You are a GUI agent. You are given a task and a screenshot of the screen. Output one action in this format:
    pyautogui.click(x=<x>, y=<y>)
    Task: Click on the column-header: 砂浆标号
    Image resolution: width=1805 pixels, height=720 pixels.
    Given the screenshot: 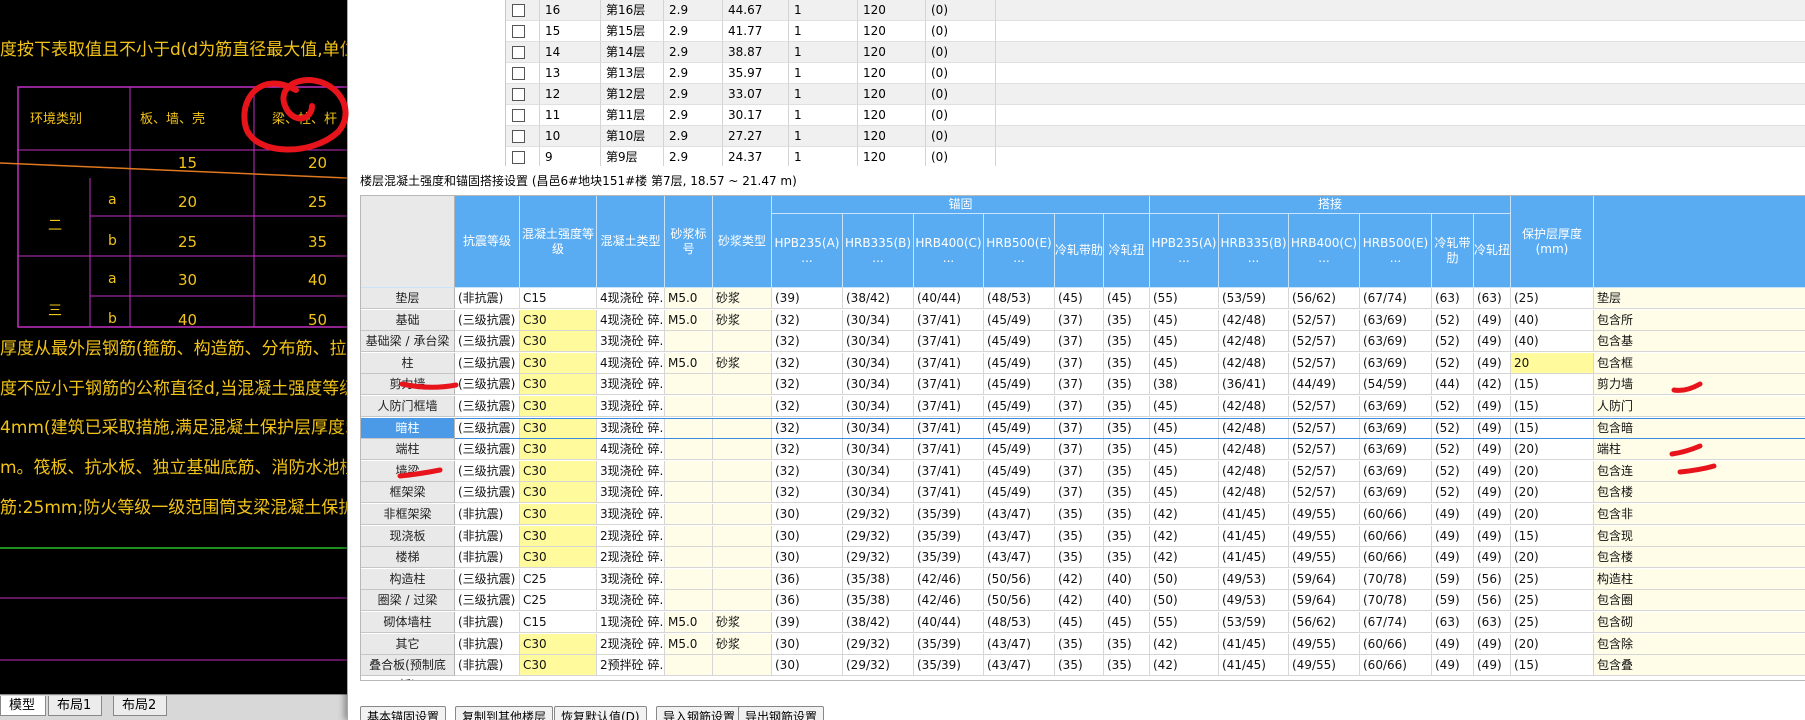 What is the action you would take?
    pyautogui.click(x=689, y=242)
    